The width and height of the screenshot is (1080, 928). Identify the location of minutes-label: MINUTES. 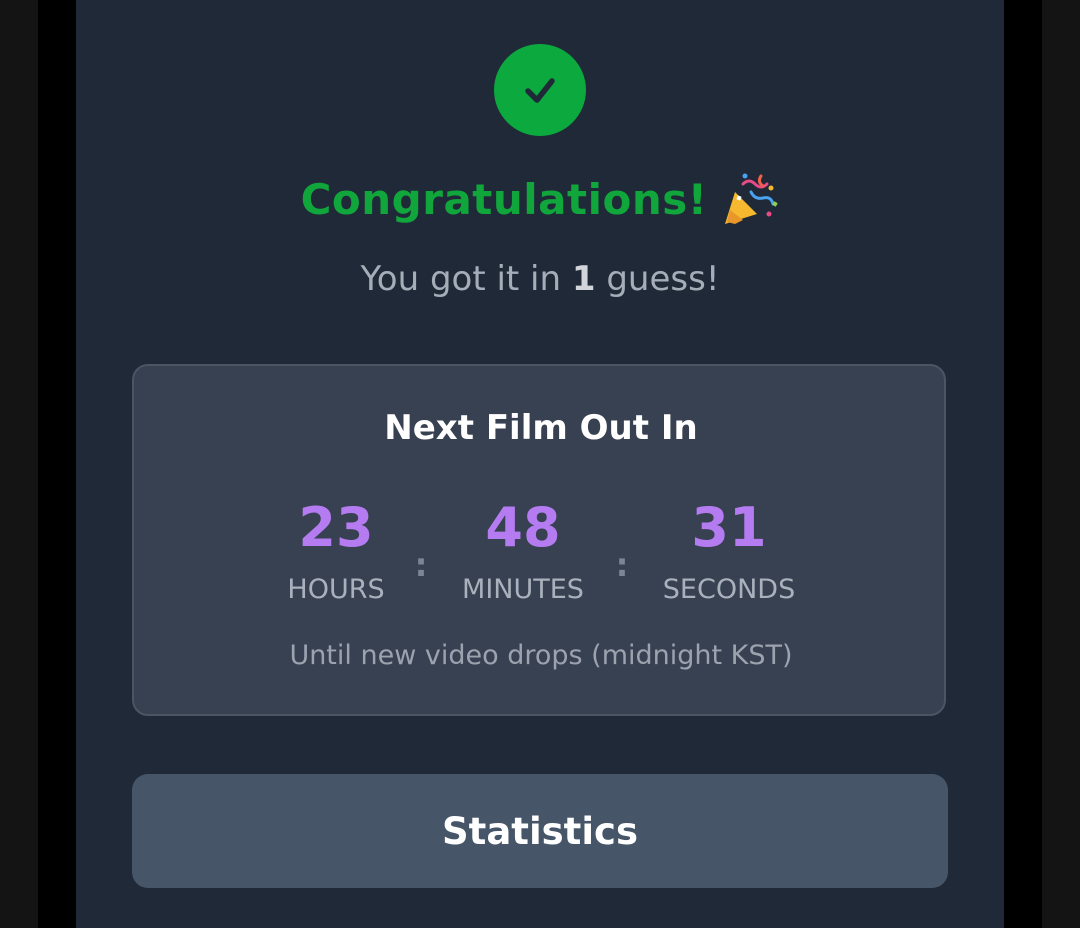
(523, 589).